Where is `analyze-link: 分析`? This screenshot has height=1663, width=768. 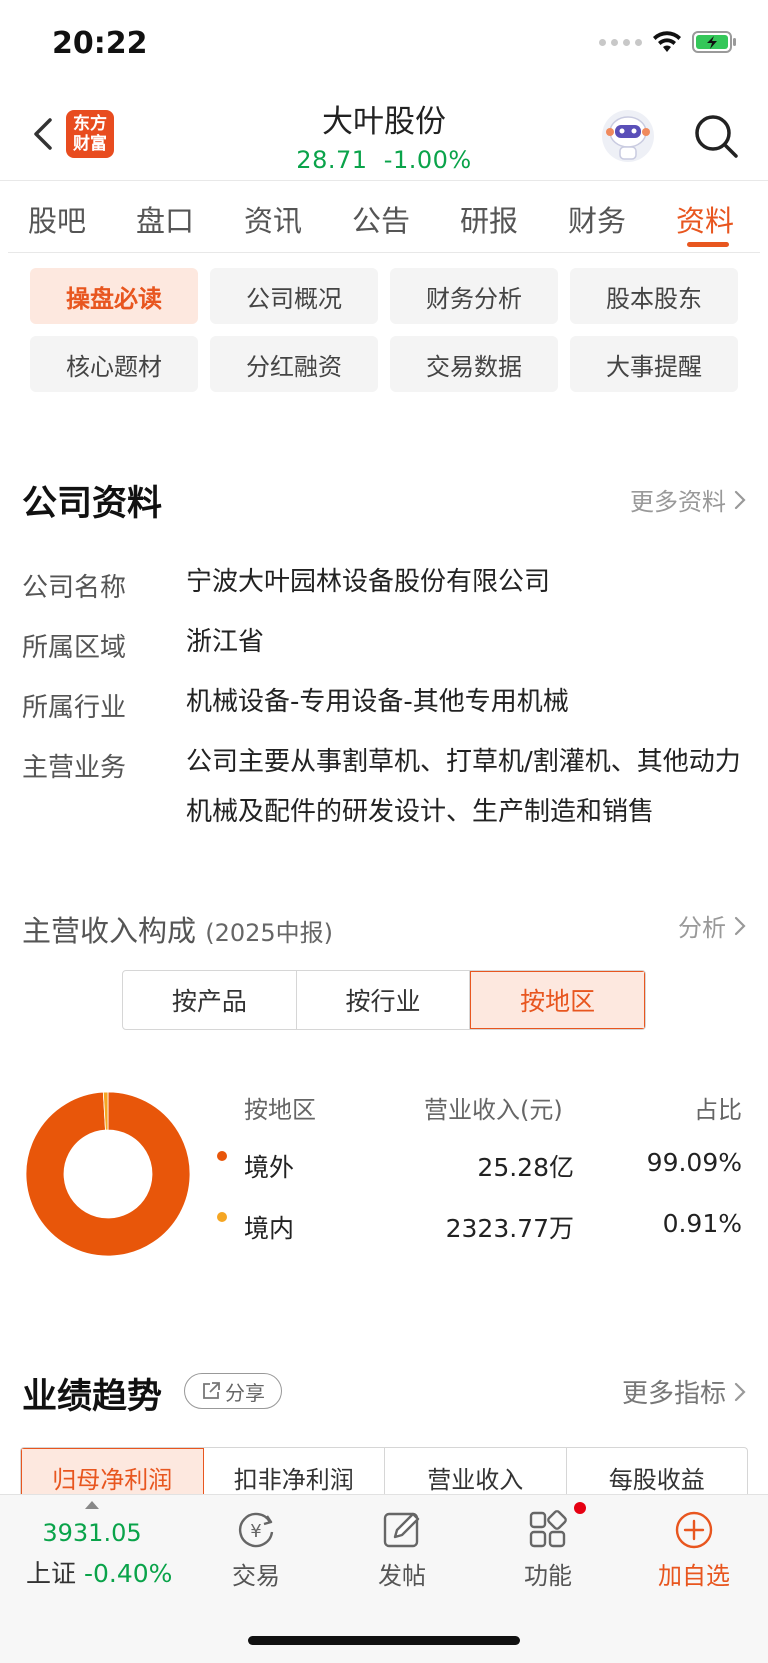 analyze-link: 分析 is located at coordinates (712, 925).